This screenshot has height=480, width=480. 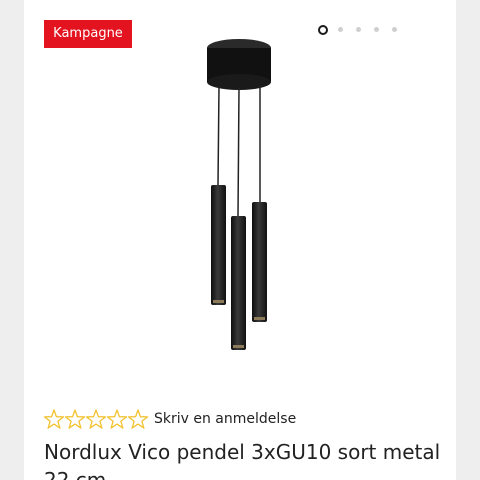 What do you see at coordinates (225, 419) in the screenshot?
I see `write-review-link: Skriv en anmeldelse` at bounding box center [225, 419].